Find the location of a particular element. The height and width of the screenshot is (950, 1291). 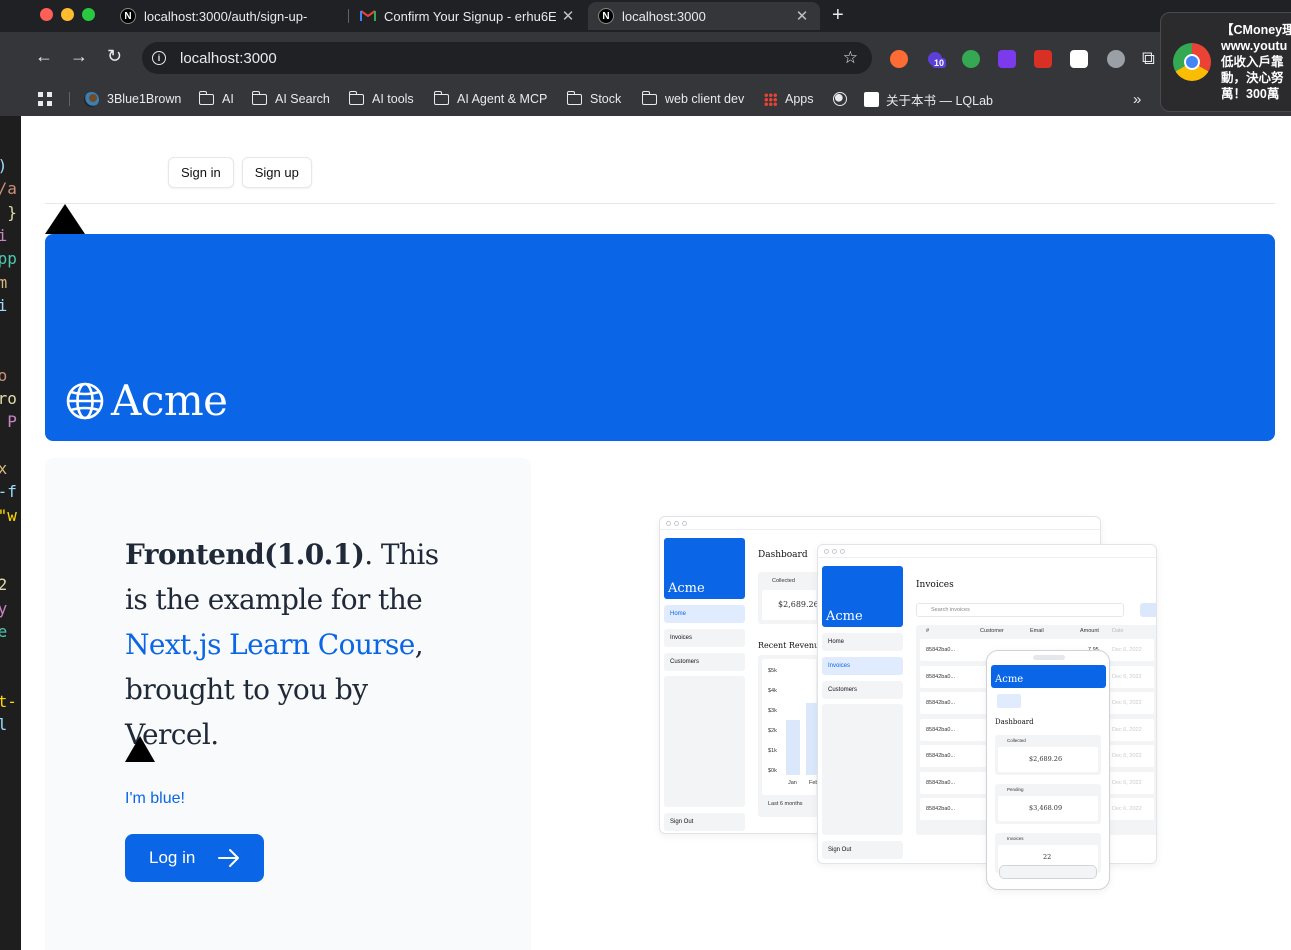

bookmark-folder-ai-tools: AI tools is located at coordinates (381, 99).